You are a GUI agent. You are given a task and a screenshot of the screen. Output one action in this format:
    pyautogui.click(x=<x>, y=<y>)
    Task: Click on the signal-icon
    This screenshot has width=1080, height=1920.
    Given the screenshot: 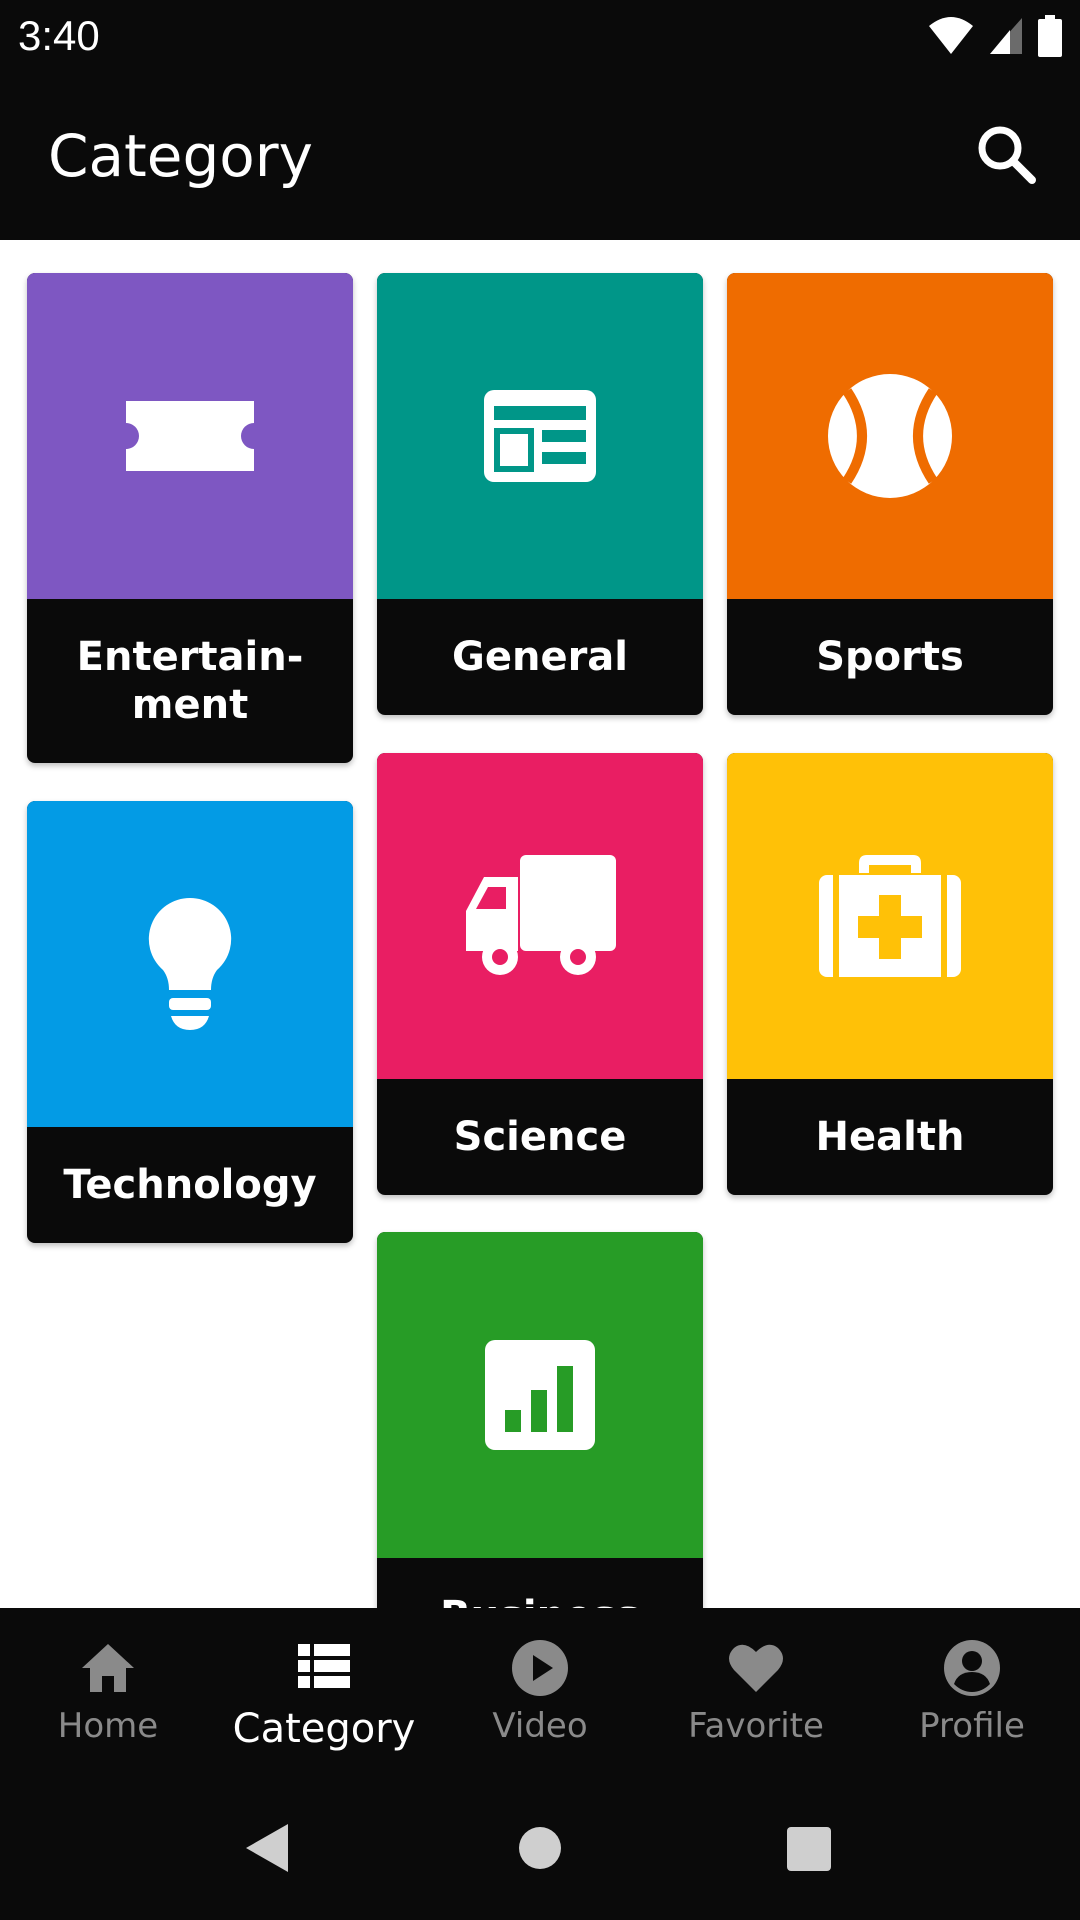 What is the action you would take?
    pyautogui.click(x=1006, y=36)
    